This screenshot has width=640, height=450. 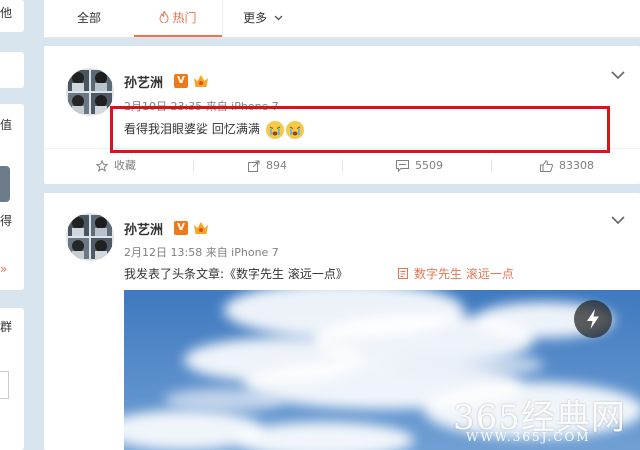 What do you see at coordinates (255, 18) in the screenshot?
I see `tab-more-label: 更多` at bounding box center [255, 18].